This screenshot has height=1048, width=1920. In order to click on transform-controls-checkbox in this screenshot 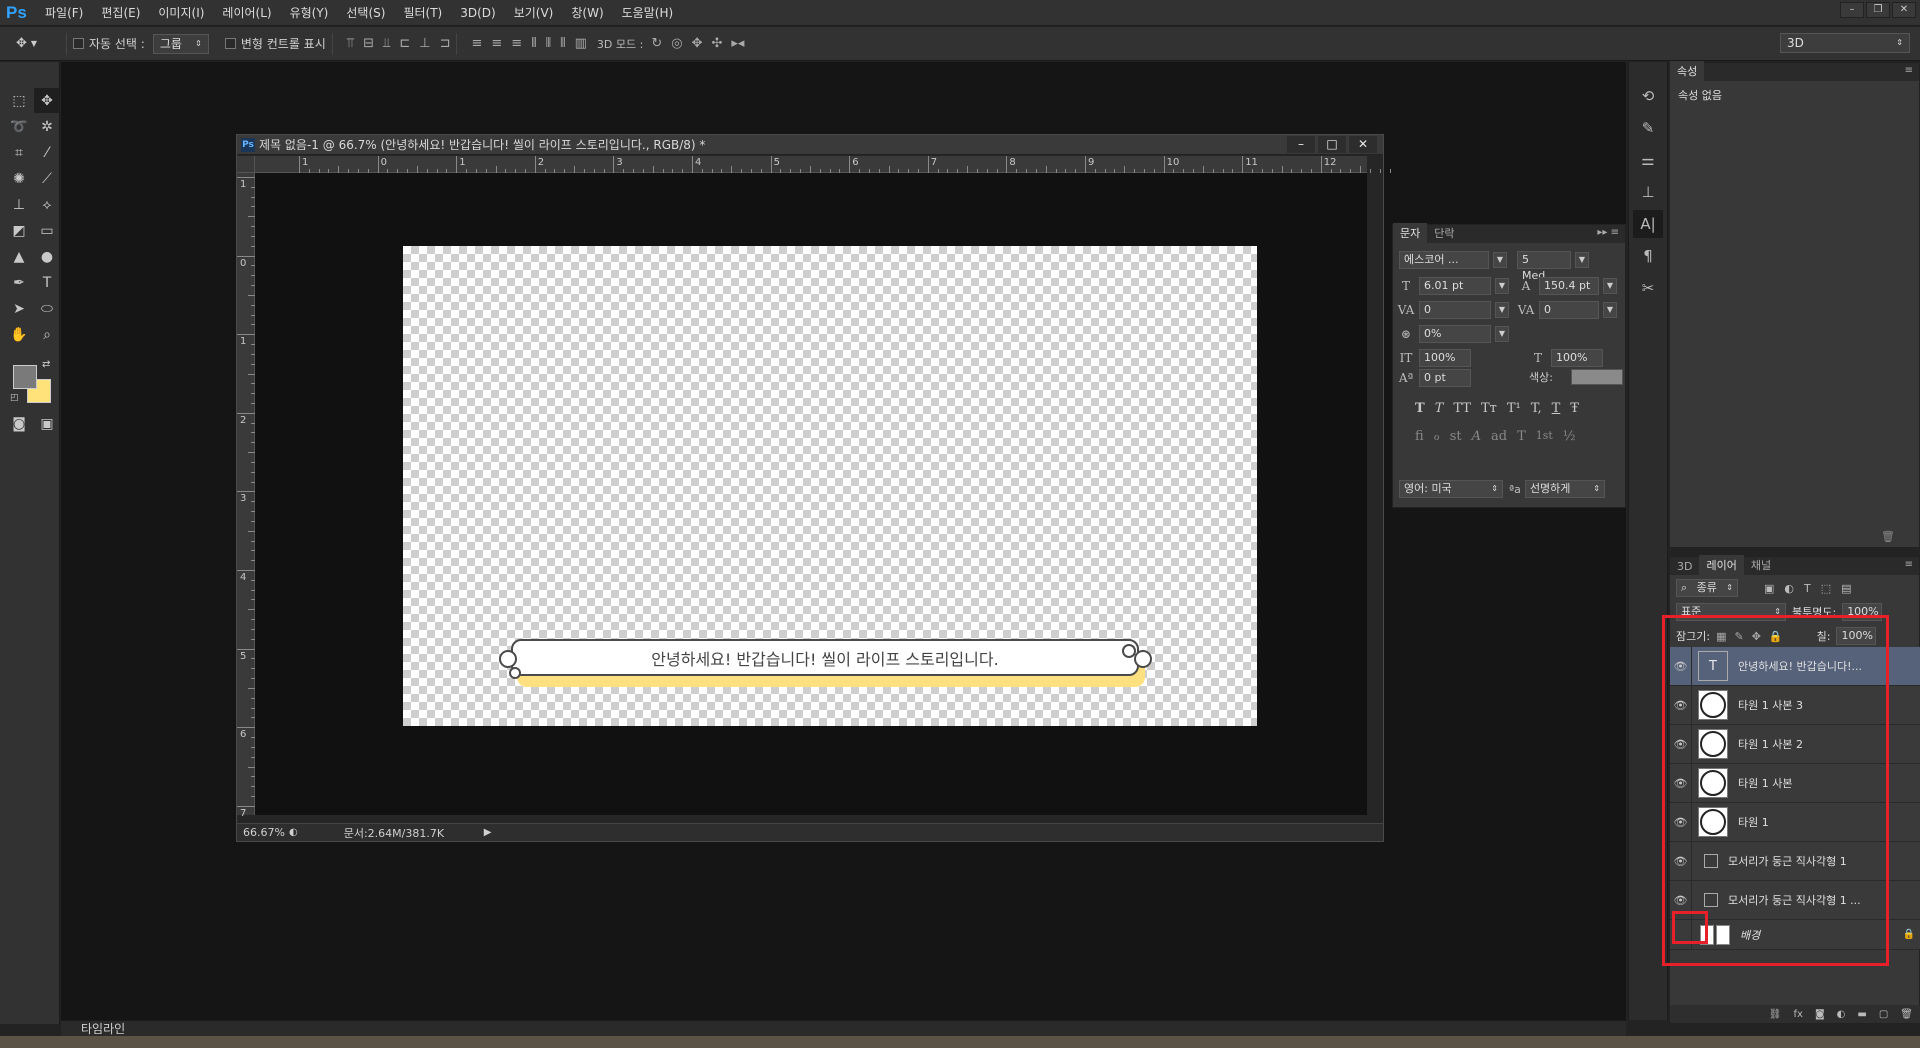, I will do `click(230, 43)`.